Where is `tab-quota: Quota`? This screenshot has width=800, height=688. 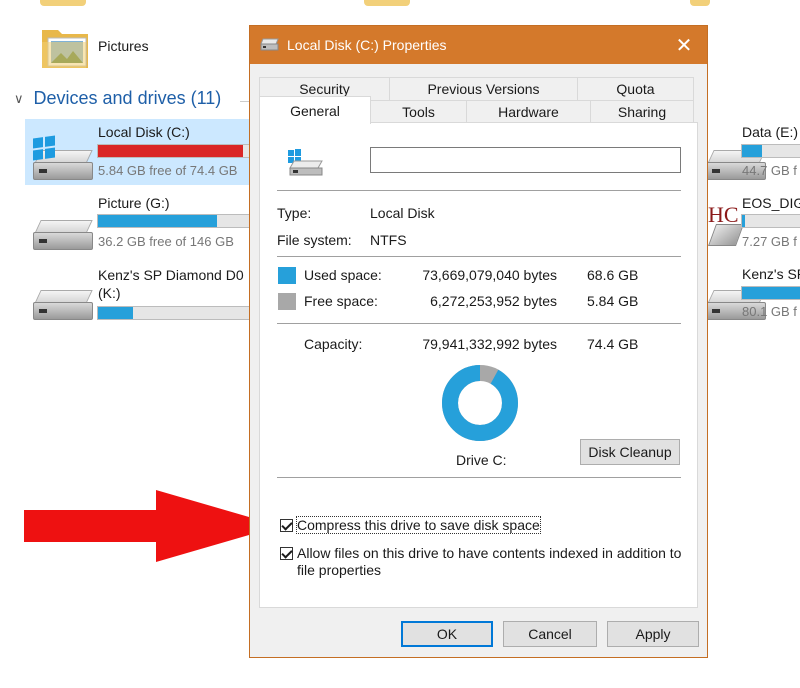
tab-quota: Quota is located at coordinates (635, 89).